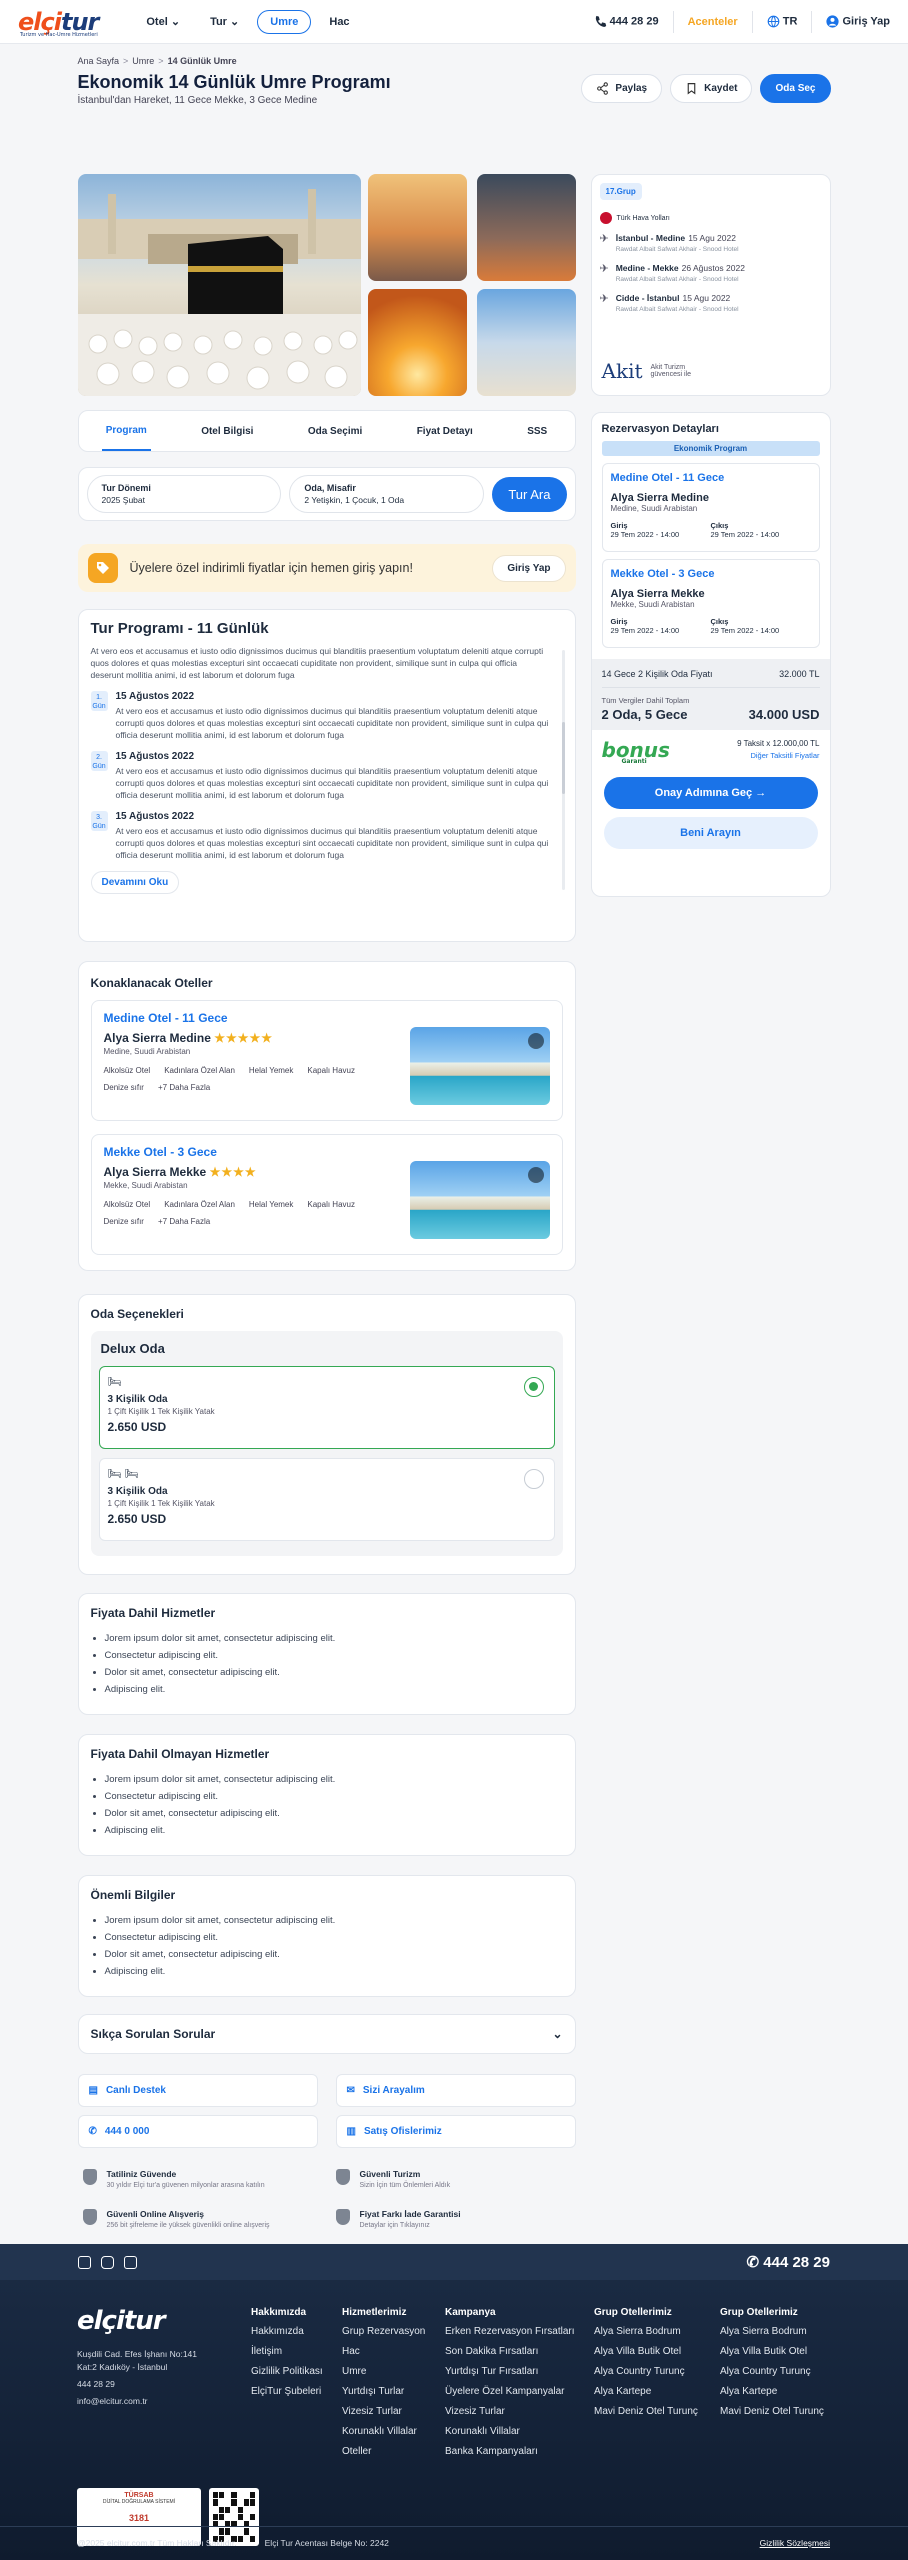 The image size is (908, 2560). Describe the element at coordinates (224, 21) in the screenshot. I see `nav-tur: Tur ⌄` at that location.